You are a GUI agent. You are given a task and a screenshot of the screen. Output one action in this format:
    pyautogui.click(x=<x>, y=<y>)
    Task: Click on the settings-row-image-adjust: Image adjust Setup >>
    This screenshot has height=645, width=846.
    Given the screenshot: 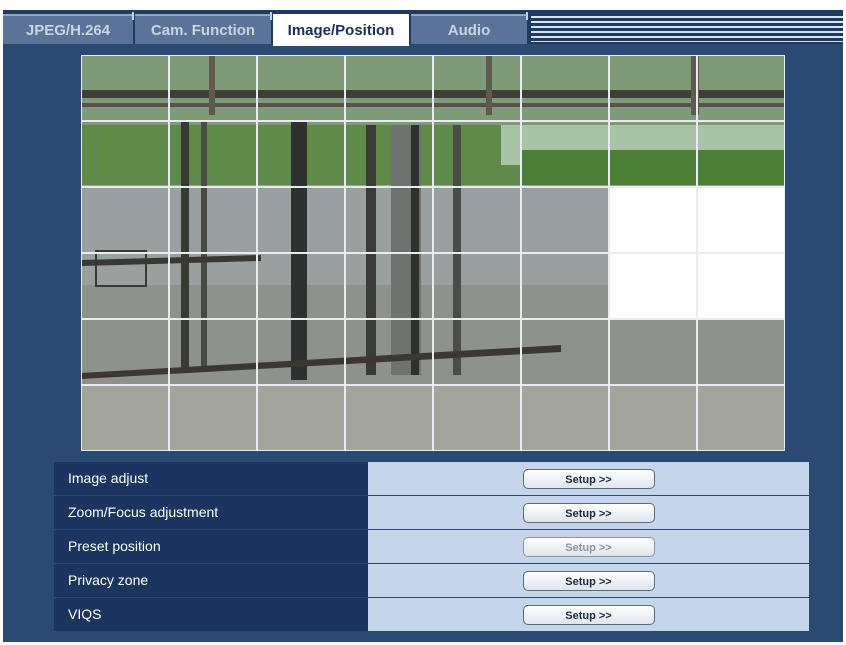 What is the action you would take?
    pyautogui.click(x=431, y=478)
    